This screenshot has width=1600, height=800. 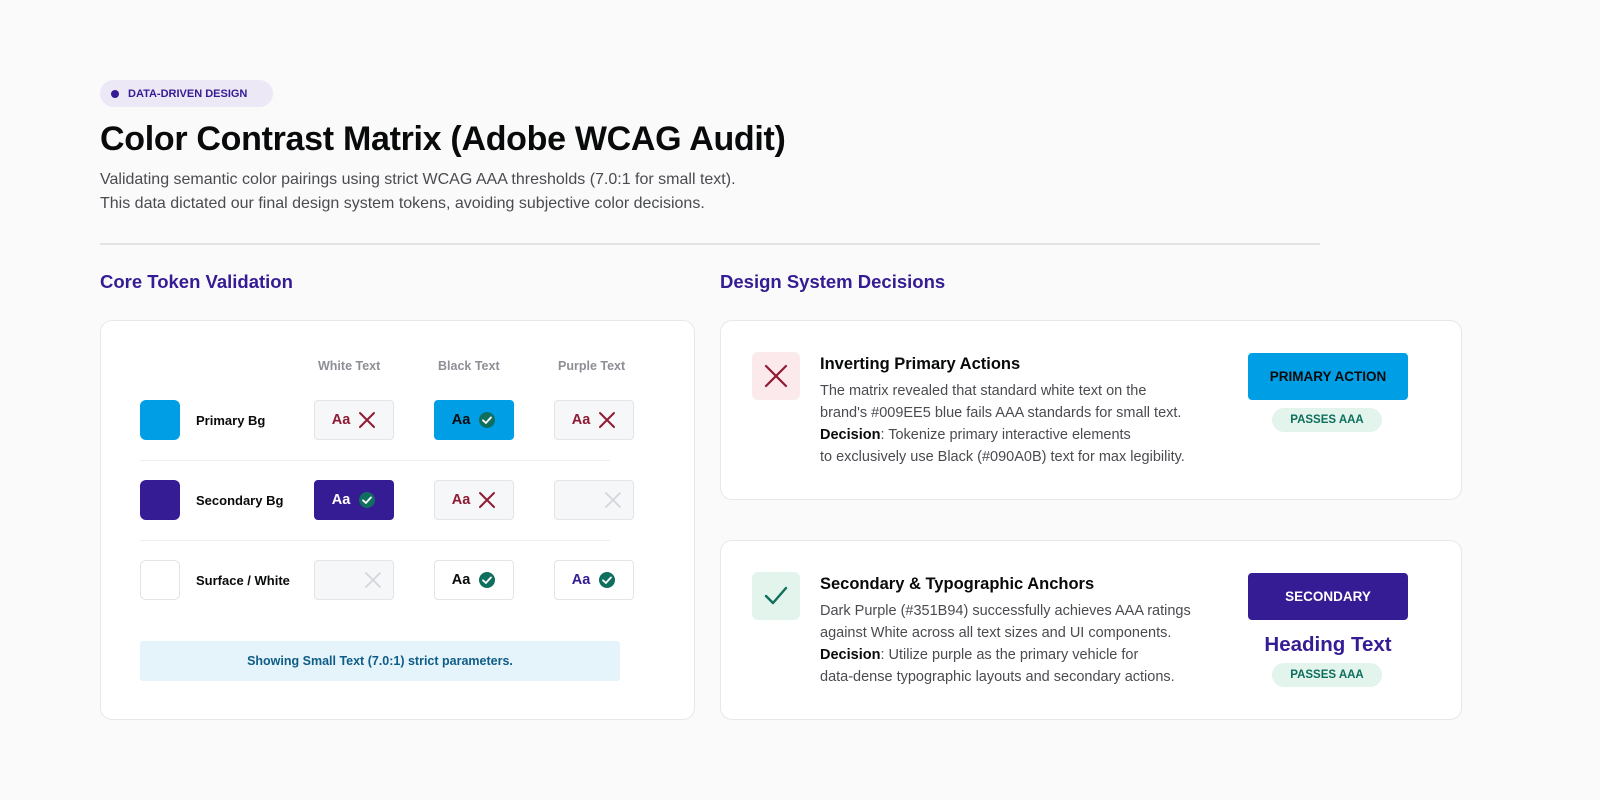 What do you see at coordinates (349, 366) in the screenshot?
I see `column-header-white-text: White Text` at bounding box center [349, 366].